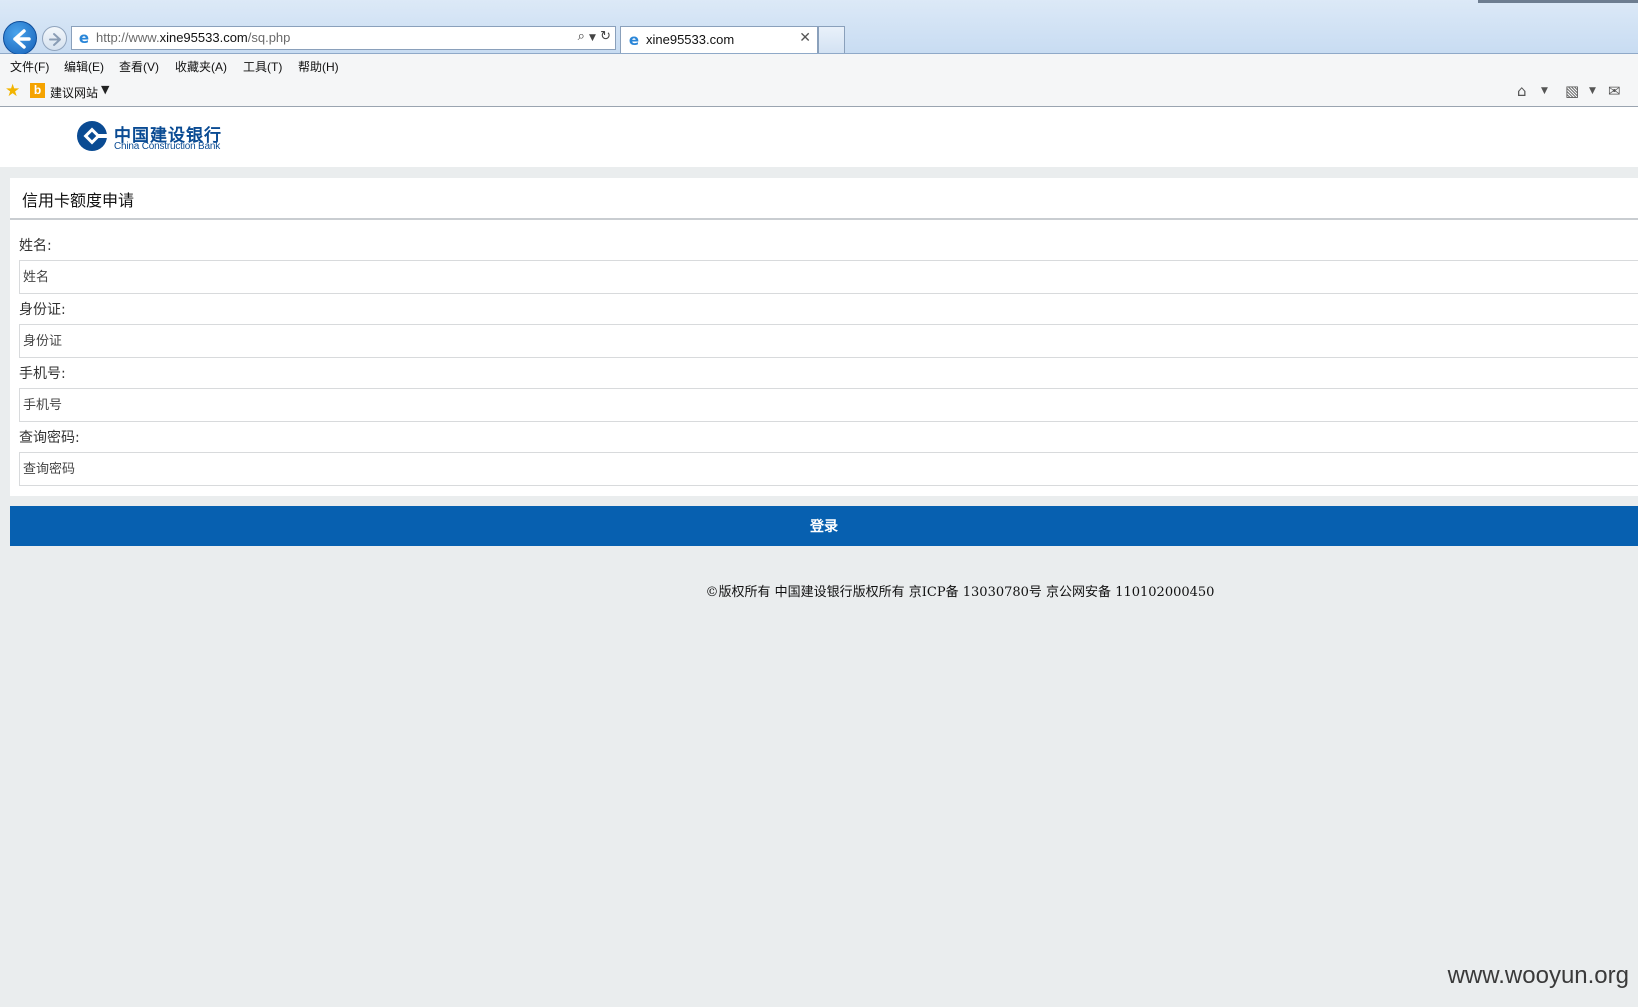 The image size is (1638, 1007). I want to click on menu-edit: 编辑(E), so click(84, 66).